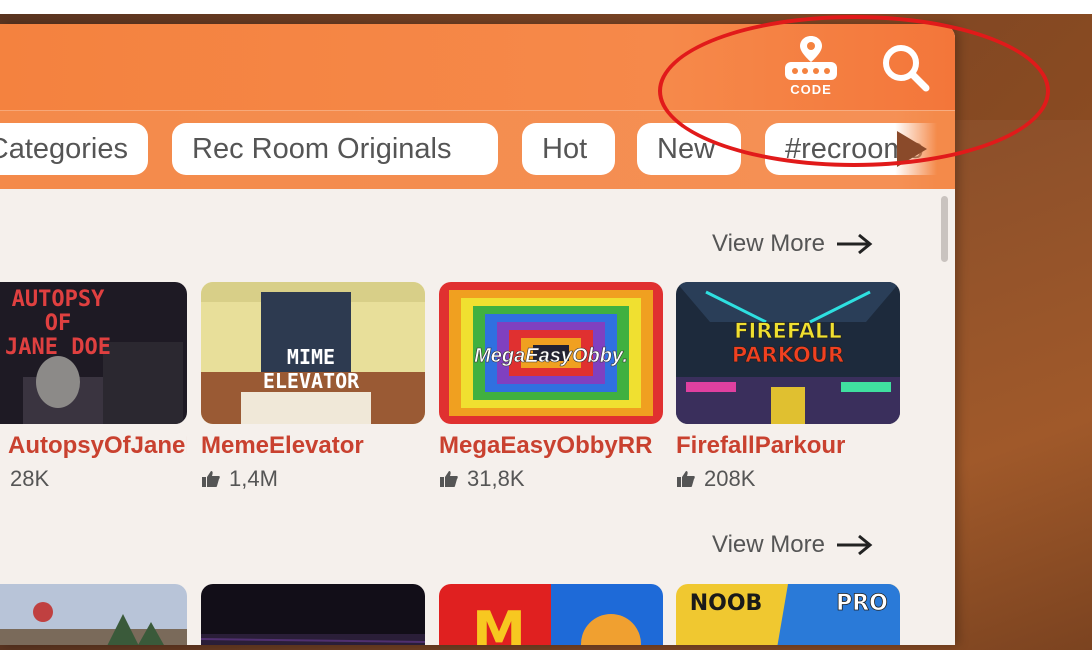 This screenshot has height=650, width=1092. What do you see at coordinates (30, 478) in the screenshot?
I see `likes-count: 28K` at bounding box center [30, 478].